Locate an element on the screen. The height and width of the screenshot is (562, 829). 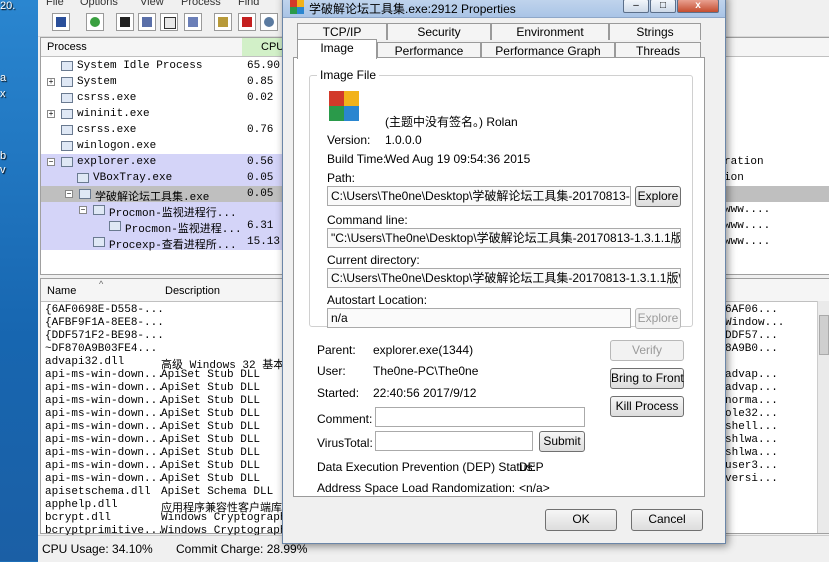
tab-environment: Environment is located at coordinates (550, 31).